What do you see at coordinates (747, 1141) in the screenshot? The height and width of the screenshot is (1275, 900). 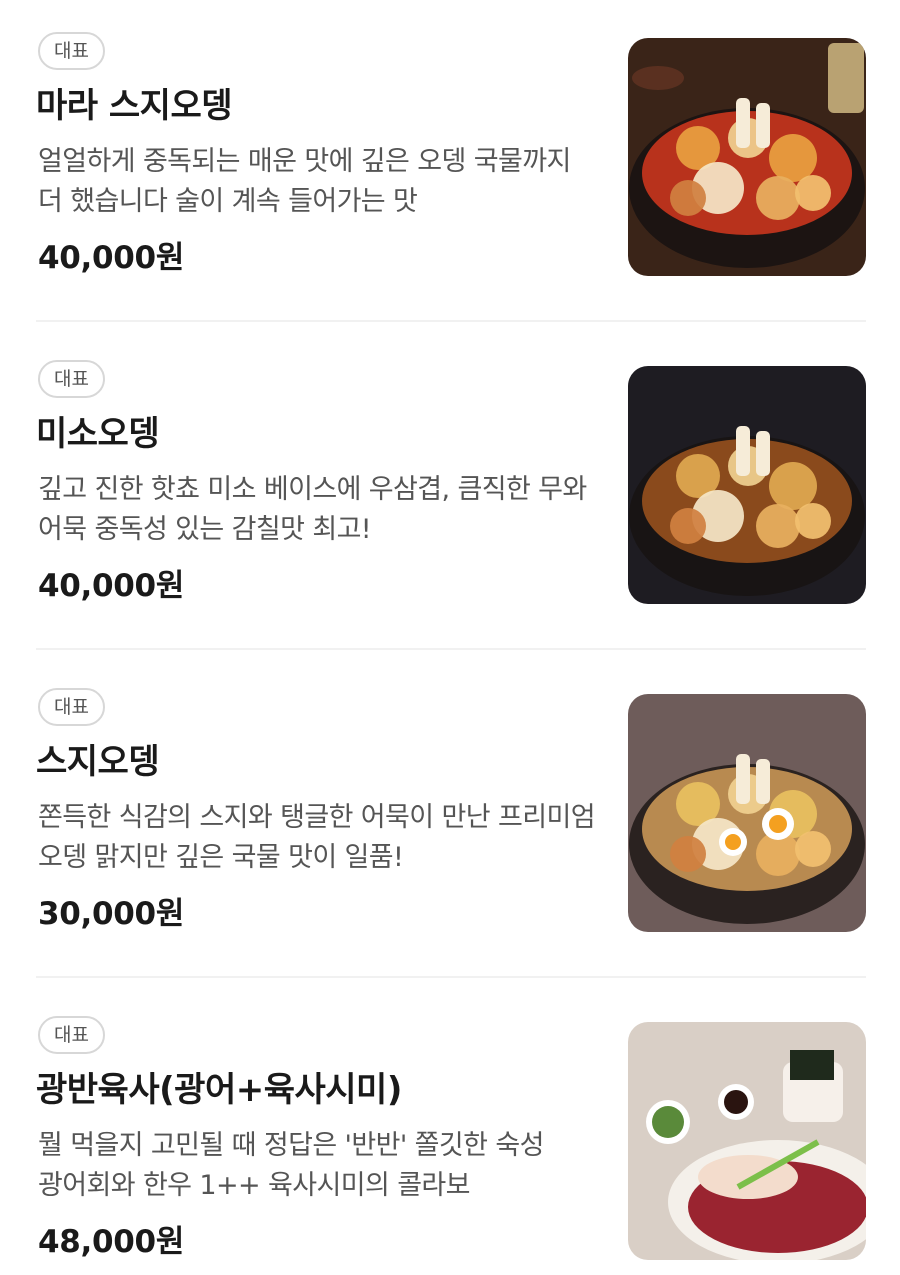 I see `halibut-yukhoe-platter-photo` at bounding box center [747, 1141].